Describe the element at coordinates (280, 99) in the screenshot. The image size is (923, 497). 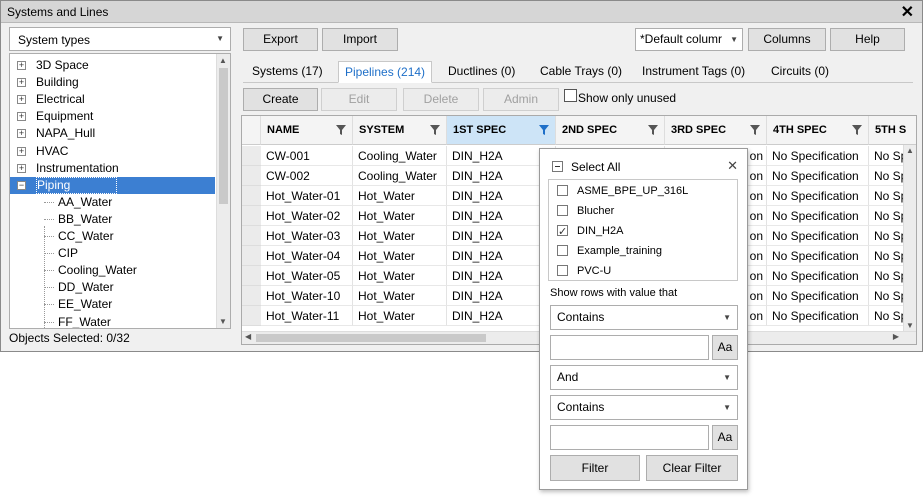
I see `create-button: Create` at that location.